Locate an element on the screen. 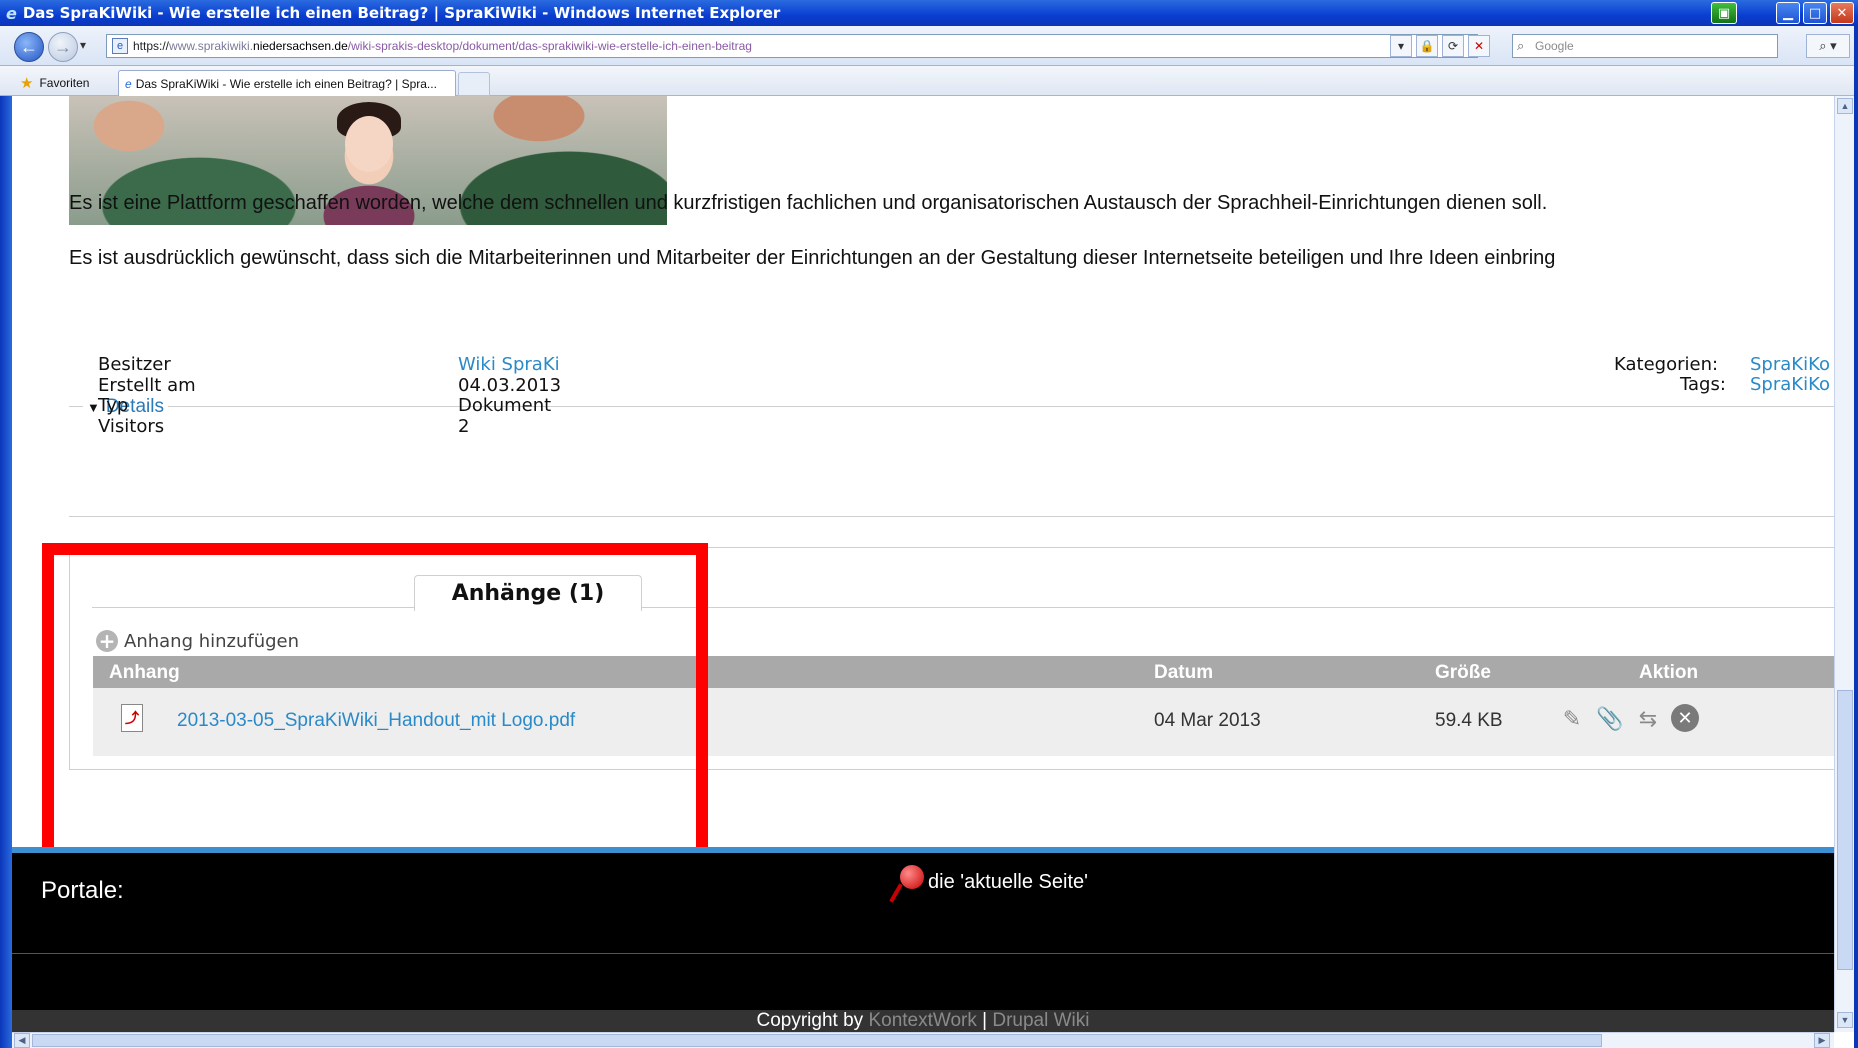 Image resolution: width=1858 pixels, height=1048 pixels. replace-arrows-icon: ⇆ is located at coordinates (1648, 719).